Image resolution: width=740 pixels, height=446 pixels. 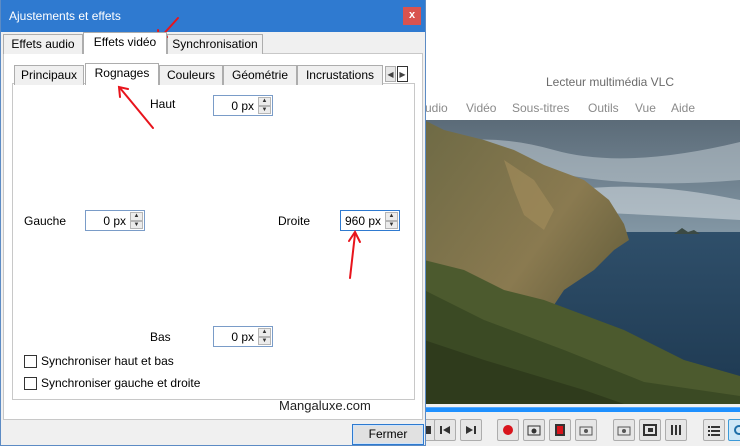 What do you see at coordinates (354, 254) in the screenshot?
I see `annotation-arrow-right-field` at bounding box center [354, 254].